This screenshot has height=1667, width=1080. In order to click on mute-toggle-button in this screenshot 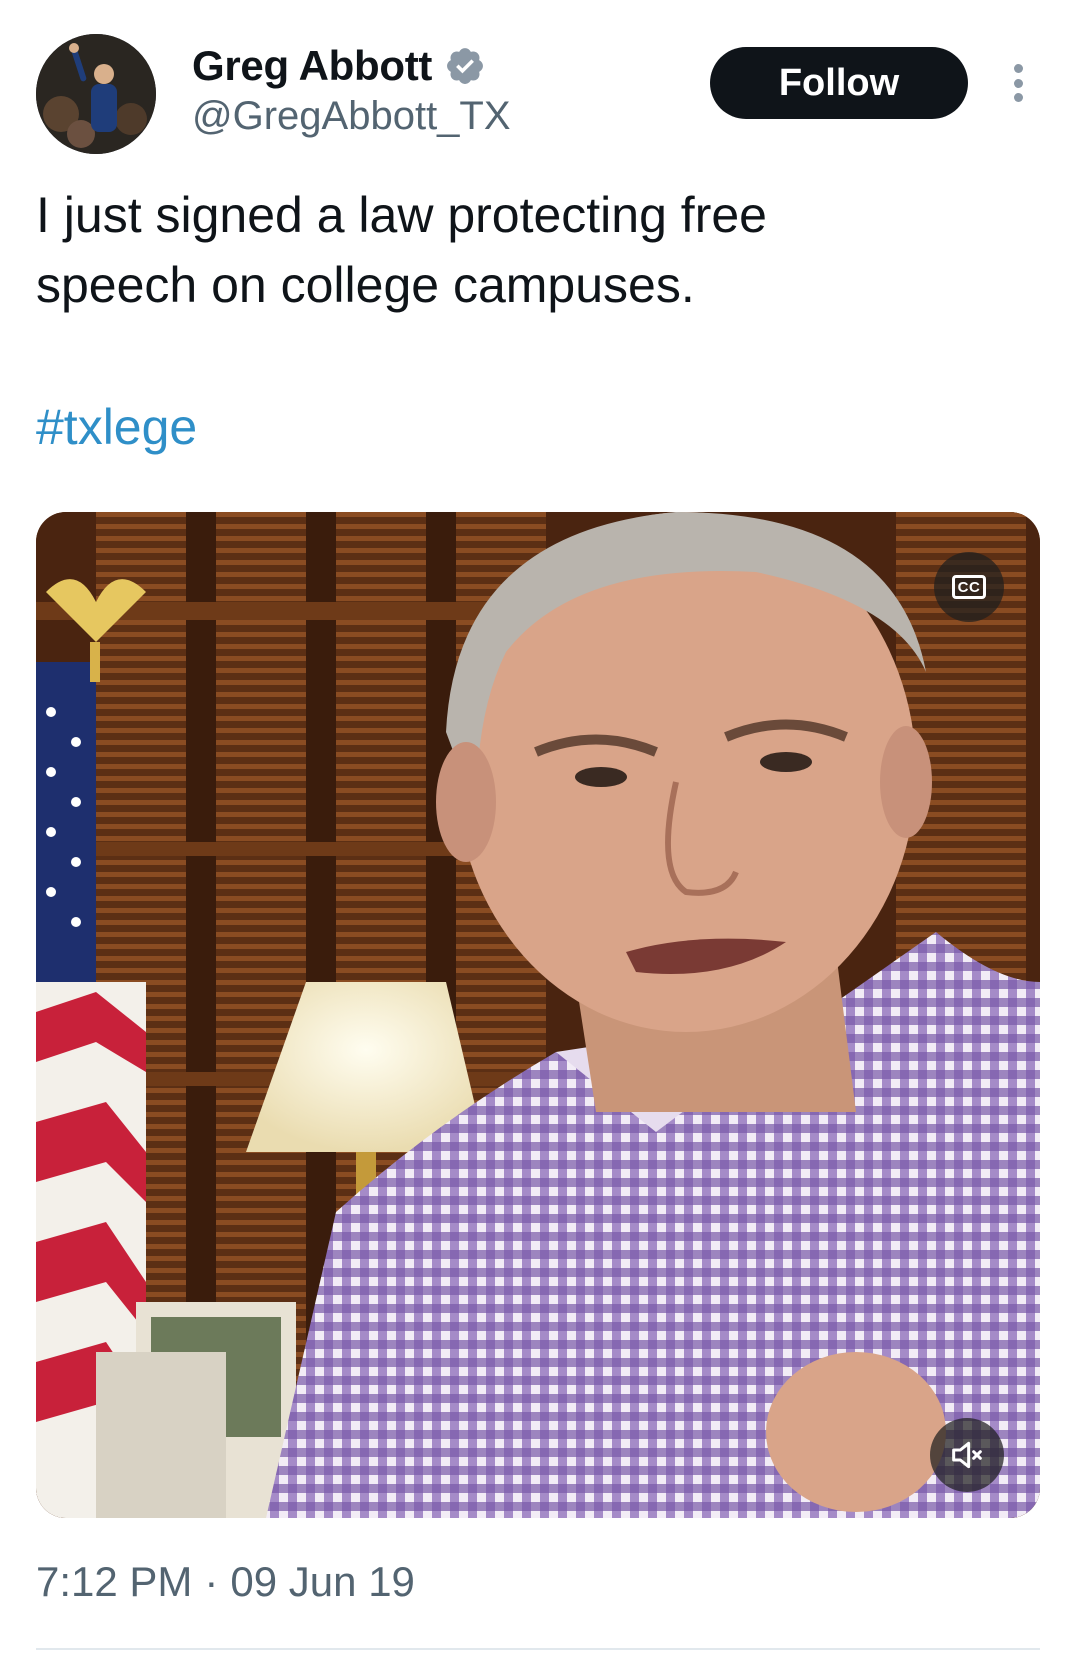, I will do `click(967, 1455)`.